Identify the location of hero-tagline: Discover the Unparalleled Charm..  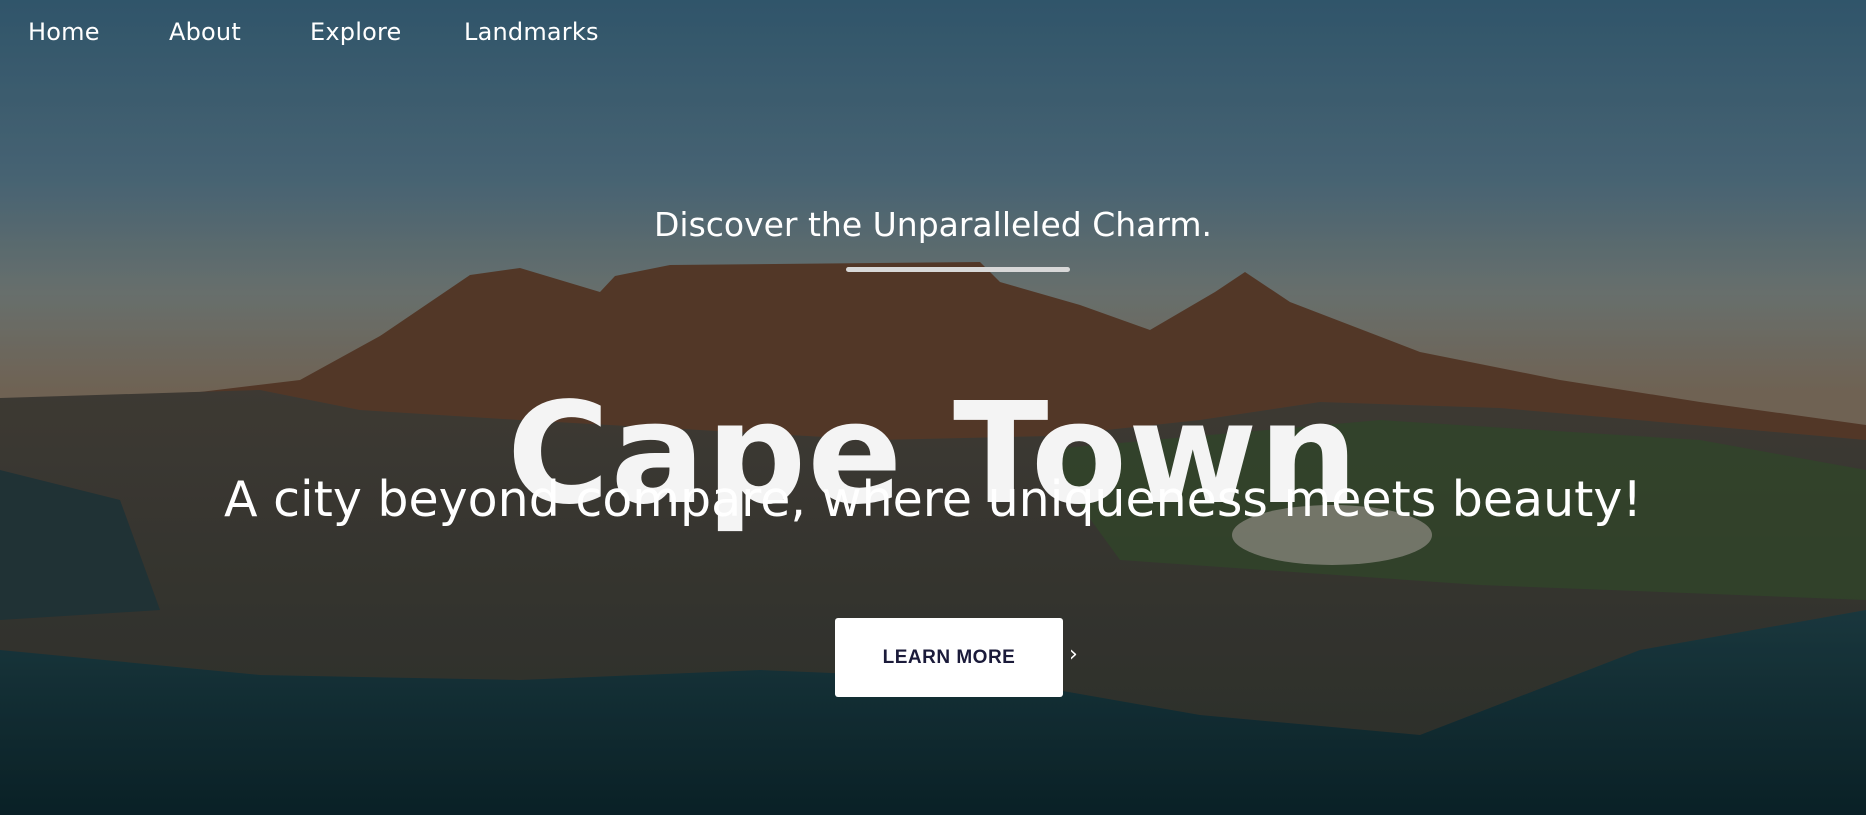
(933, 224).